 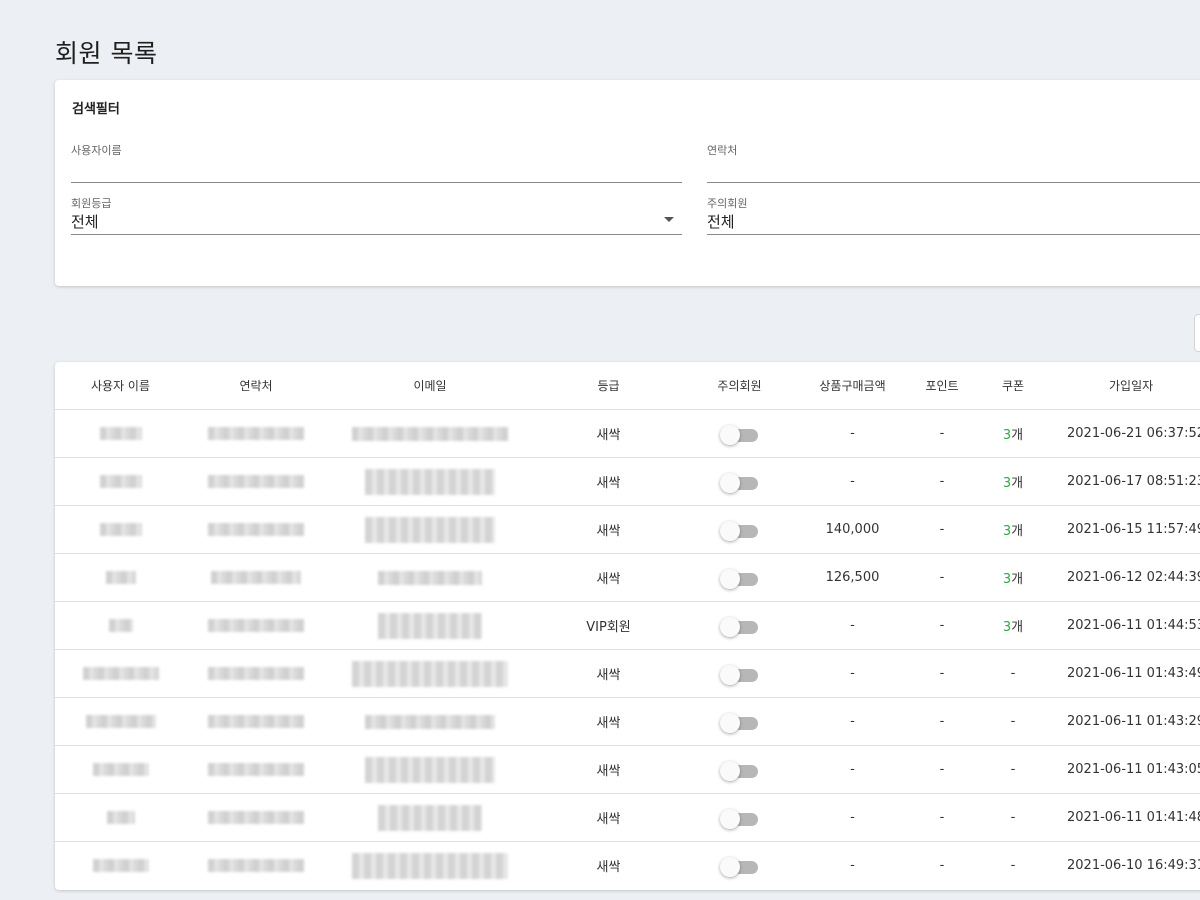 I want to click on cell-grade: VIP회원, so click(x=608, y=625).